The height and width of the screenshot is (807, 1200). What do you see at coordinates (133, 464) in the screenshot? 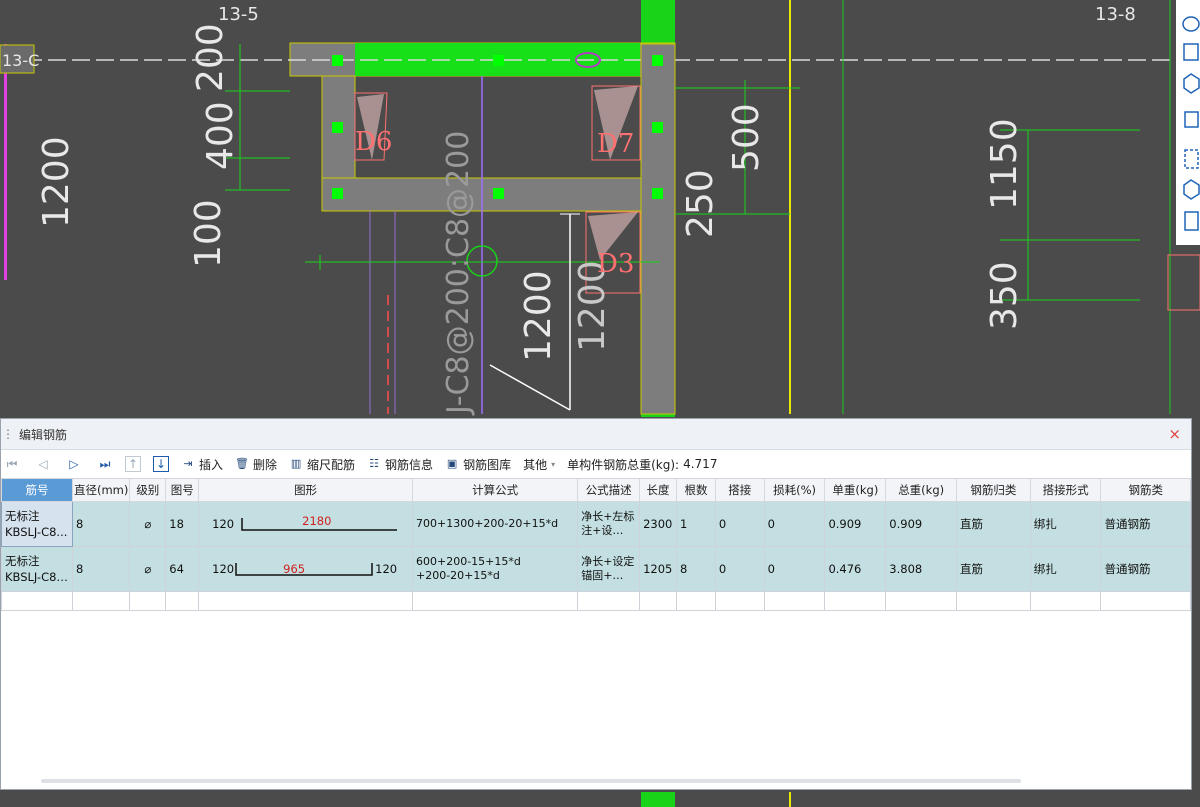
I see `move-up-button: ↑` at bounding box center [133, 464].